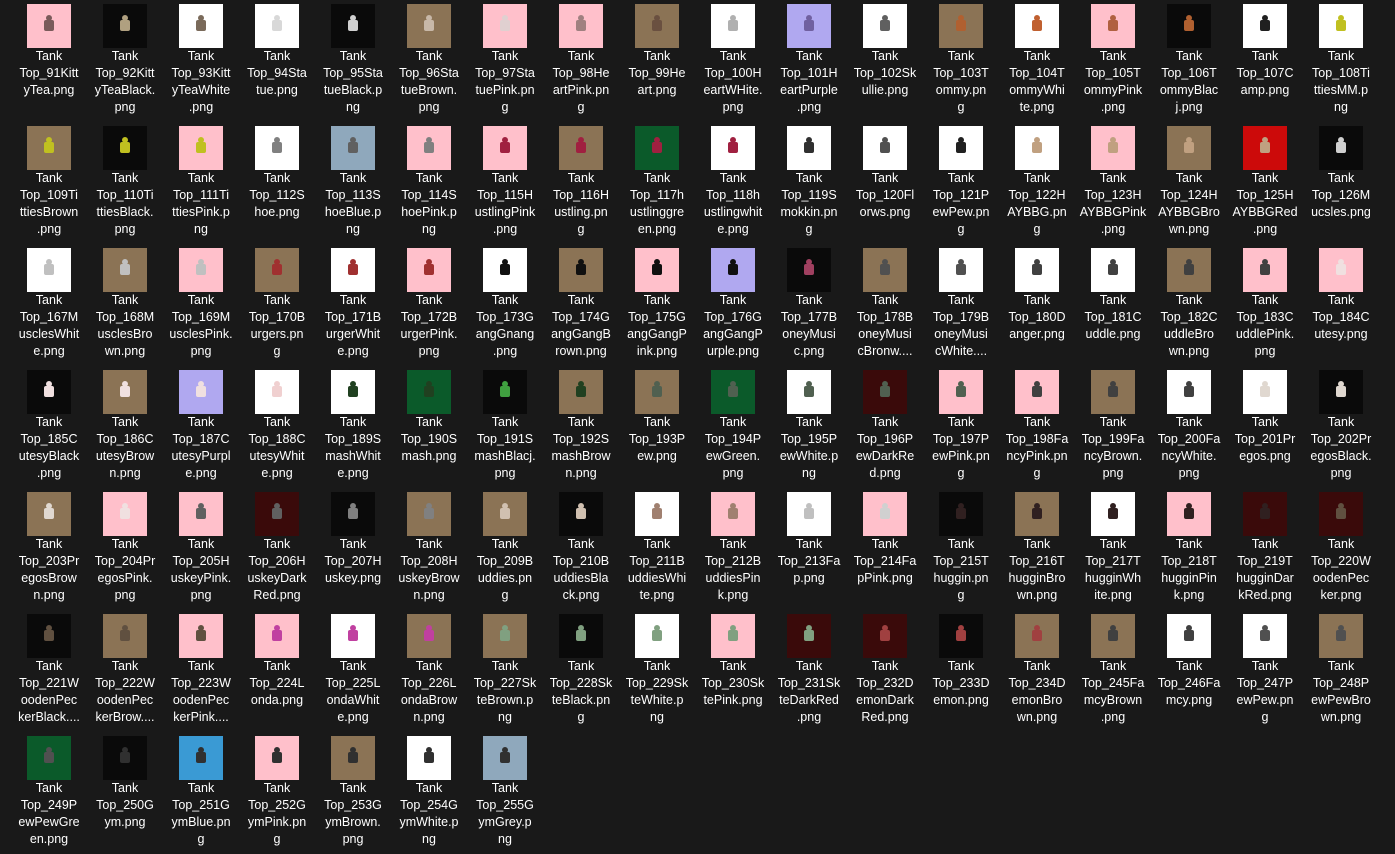  I want to click on file-item: Tank Top_182C uddleBro wn.png, so click(1189, 305).